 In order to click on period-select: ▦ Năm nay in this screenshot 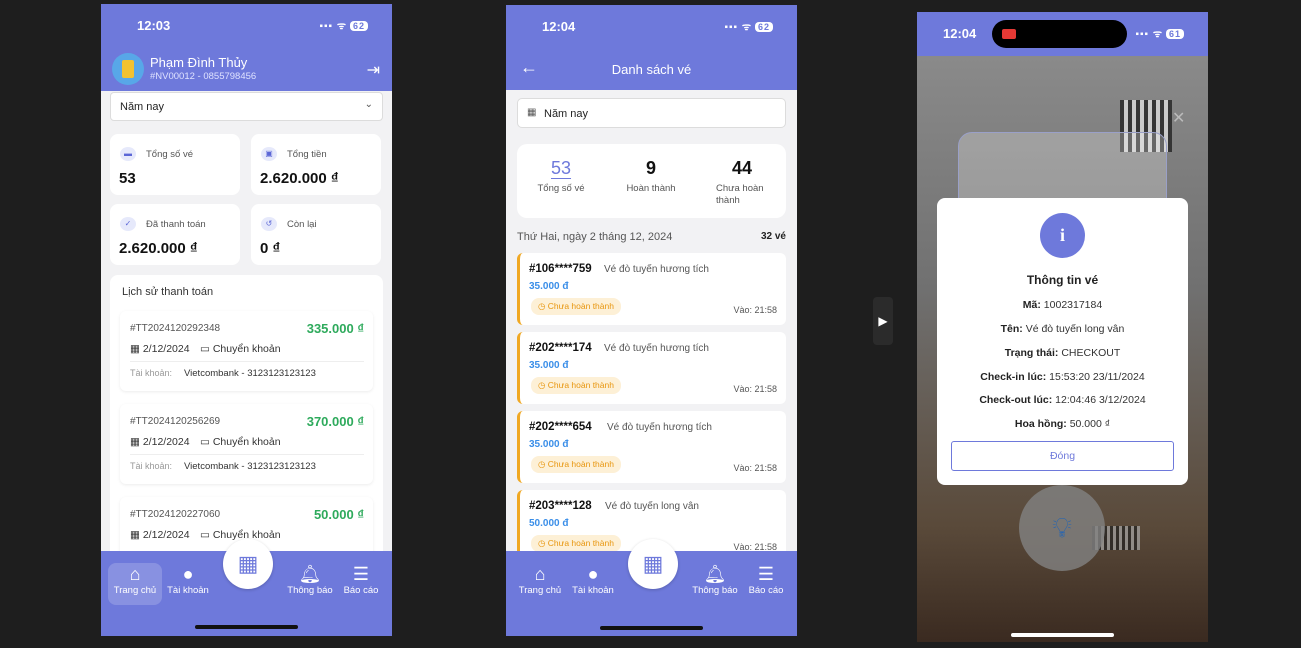, I will do `click(651, 113)`.